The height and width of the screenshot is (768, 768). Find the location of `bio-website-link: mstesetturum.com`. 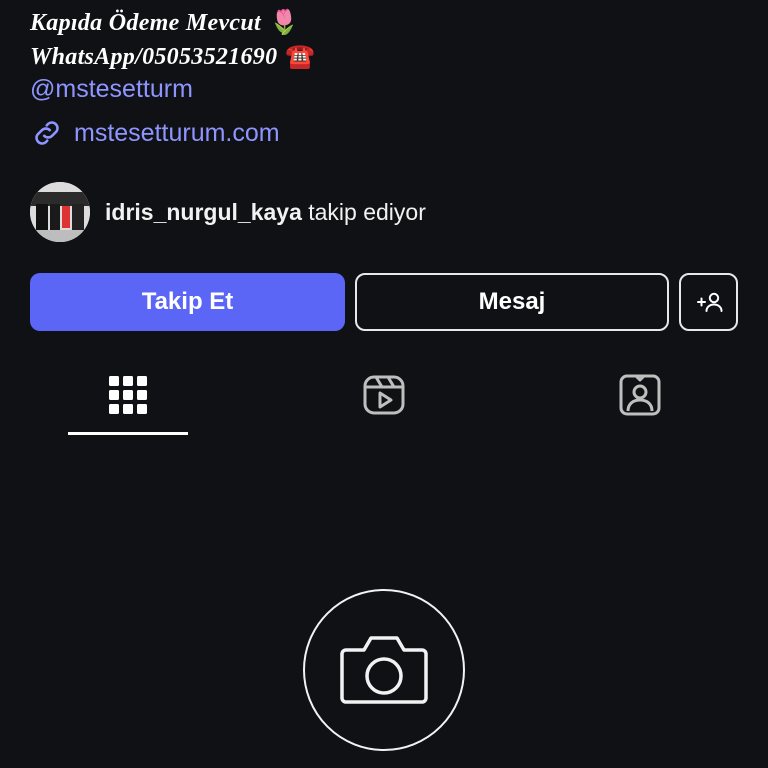

bio-website-link: mstesetturum.com is located at coordinates (155, 133).